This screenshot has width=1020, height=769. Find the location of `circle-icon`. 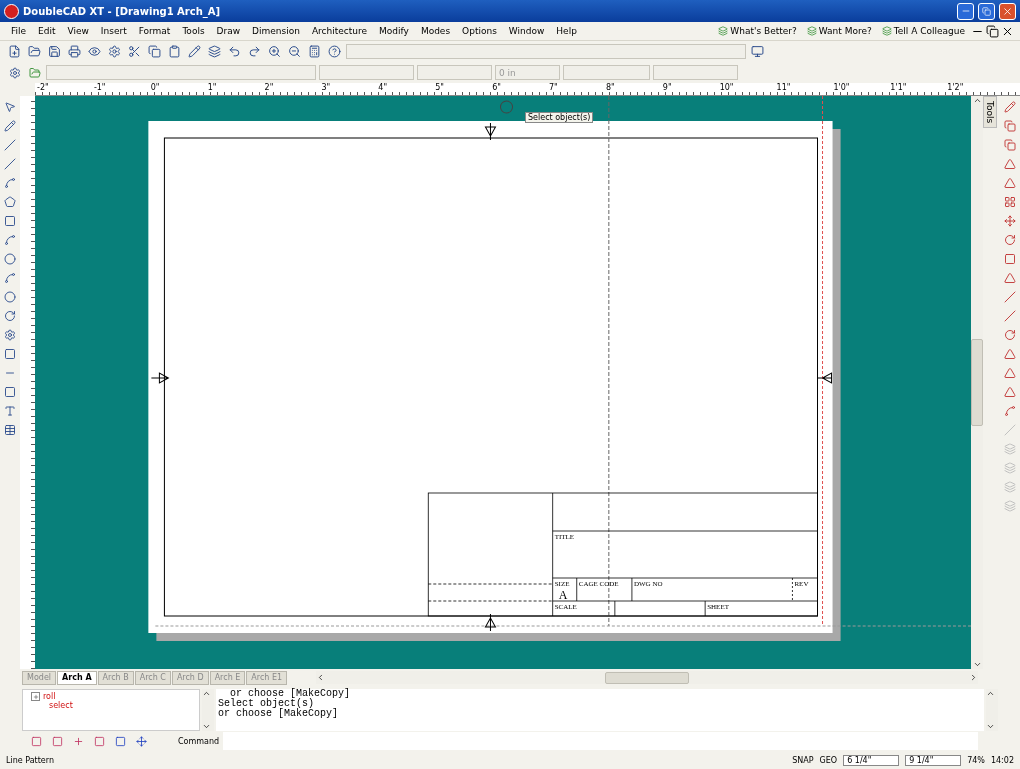

circle-icon is located at coordinates (10, 258).